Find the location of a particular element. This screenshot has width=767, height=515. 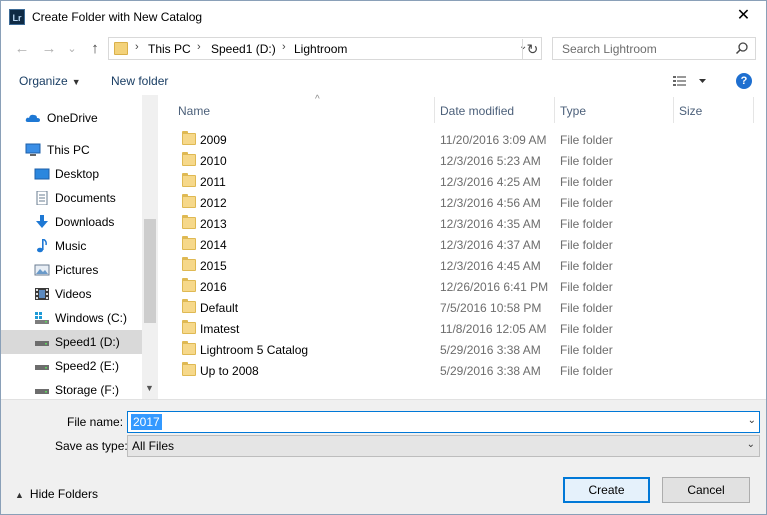

sidebar-item-desktop: Desktop is located at coordinates (71, 174).